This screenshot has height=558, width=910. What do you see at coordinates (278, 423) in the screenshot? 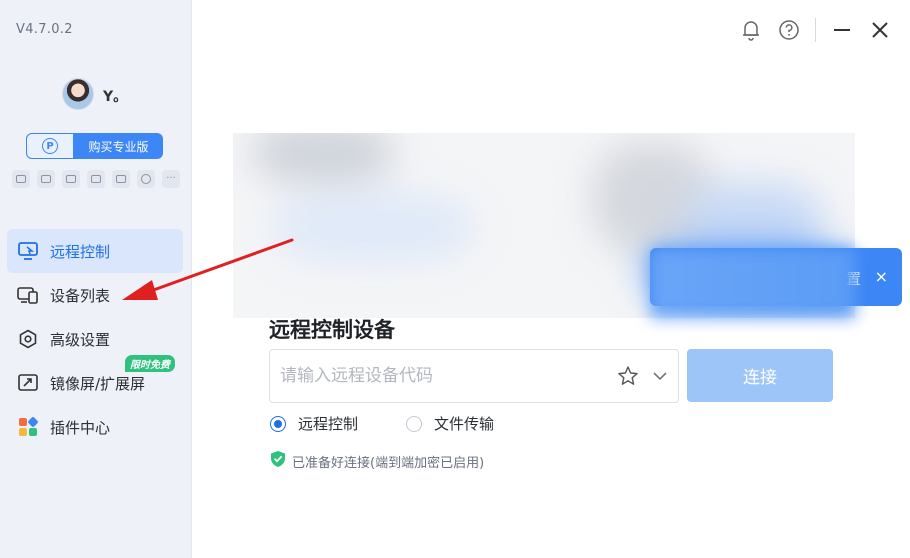
I see `radio-checked-icon` at bounding box center [278, 423].